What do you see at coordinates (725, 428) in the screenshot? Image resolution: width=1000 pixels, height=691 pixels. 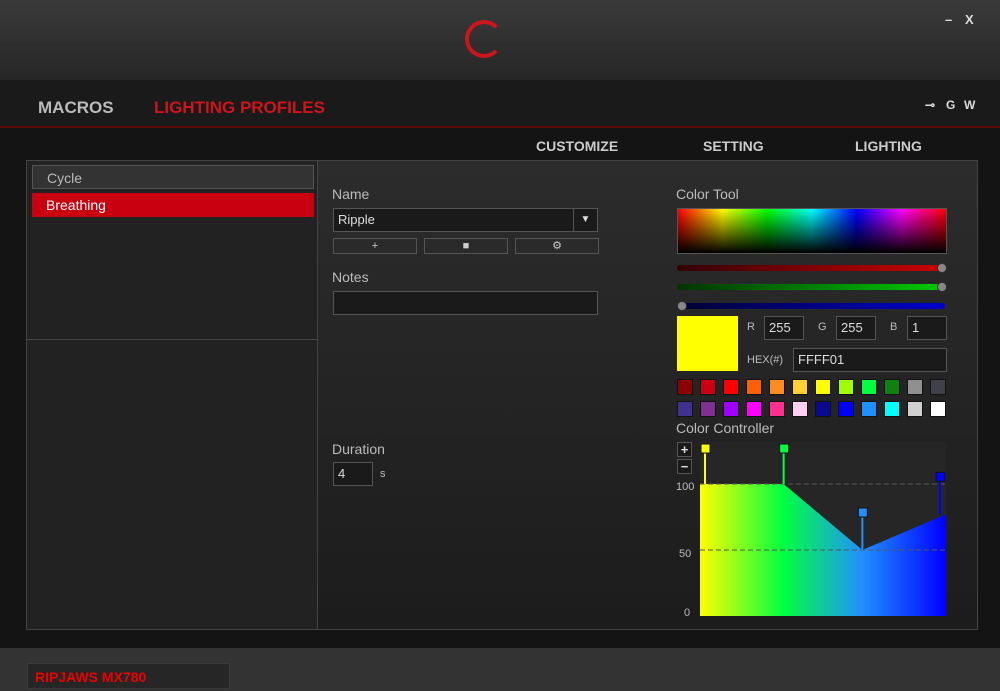 I see `color-controller-title: Color Controller` at bounding box center [725, 428].